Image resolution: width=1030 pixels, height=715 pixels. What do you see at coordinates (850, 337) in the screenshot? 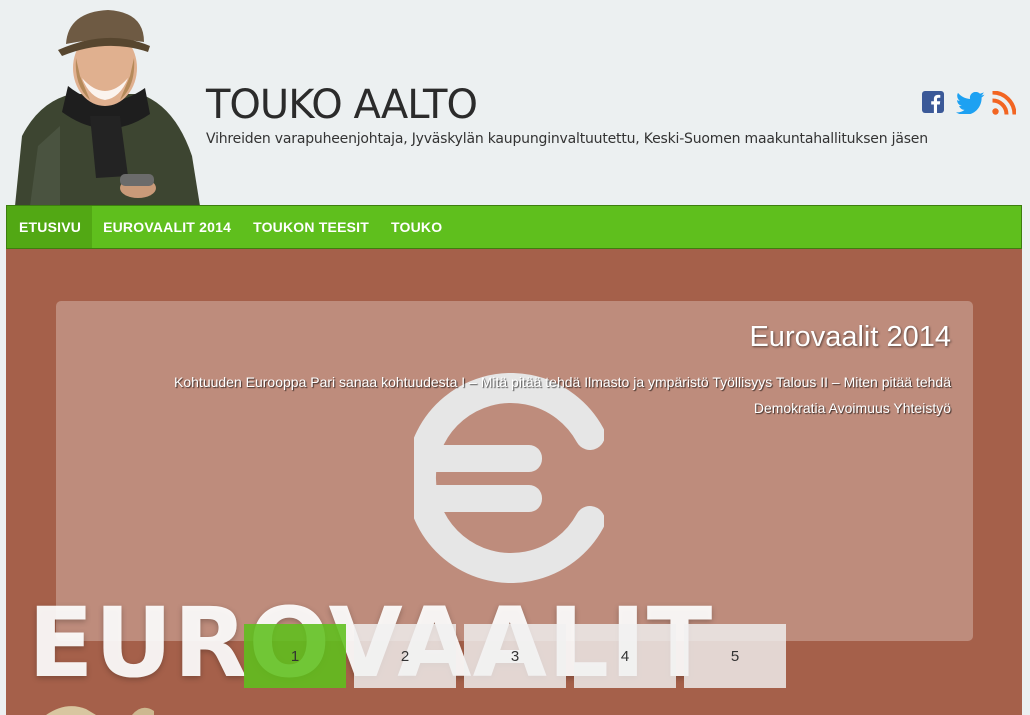
I see `slide-title: Eurovaalit 2014` at bounding box center [850, 337].